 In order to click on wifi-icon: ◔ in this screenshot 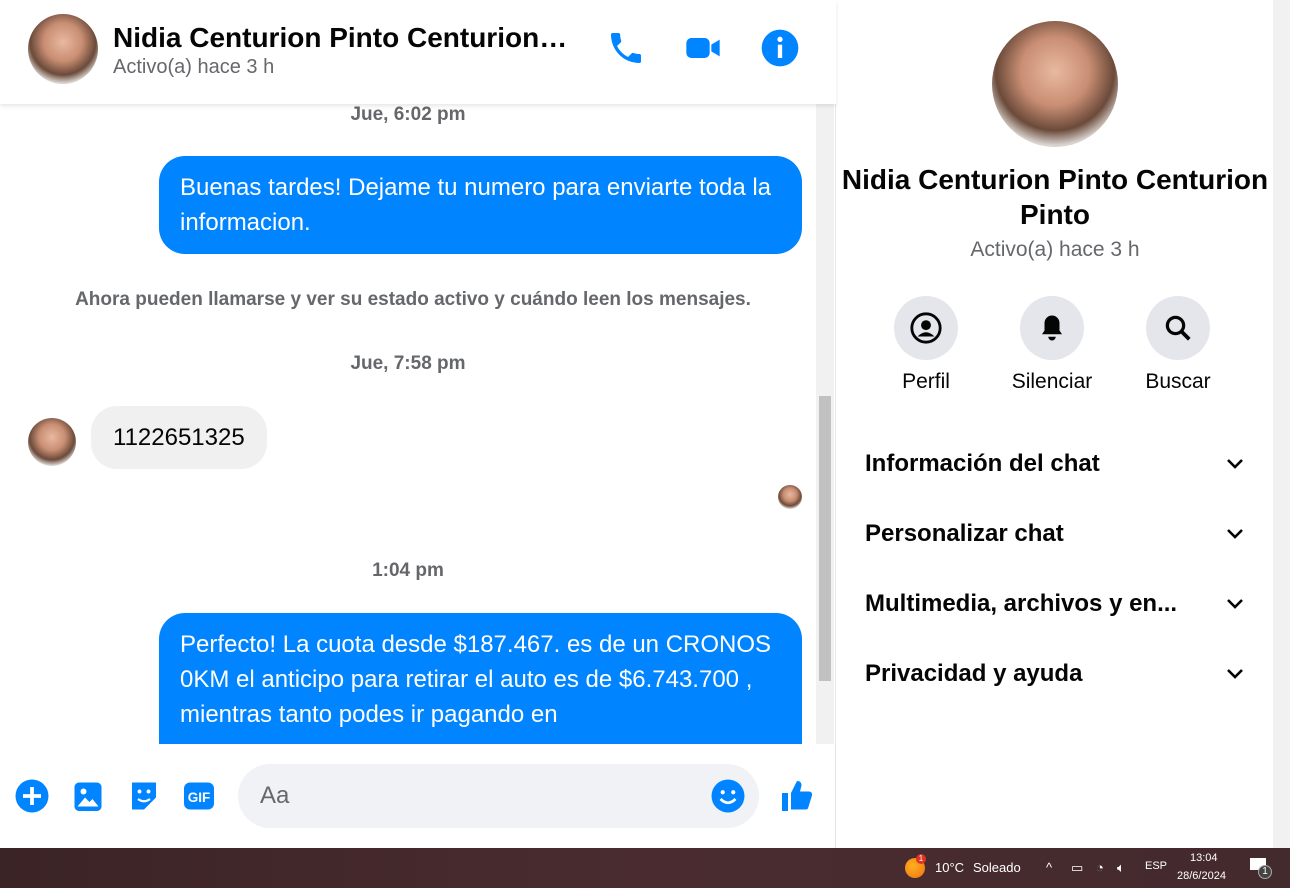, I will do `click(1100, 867)`.